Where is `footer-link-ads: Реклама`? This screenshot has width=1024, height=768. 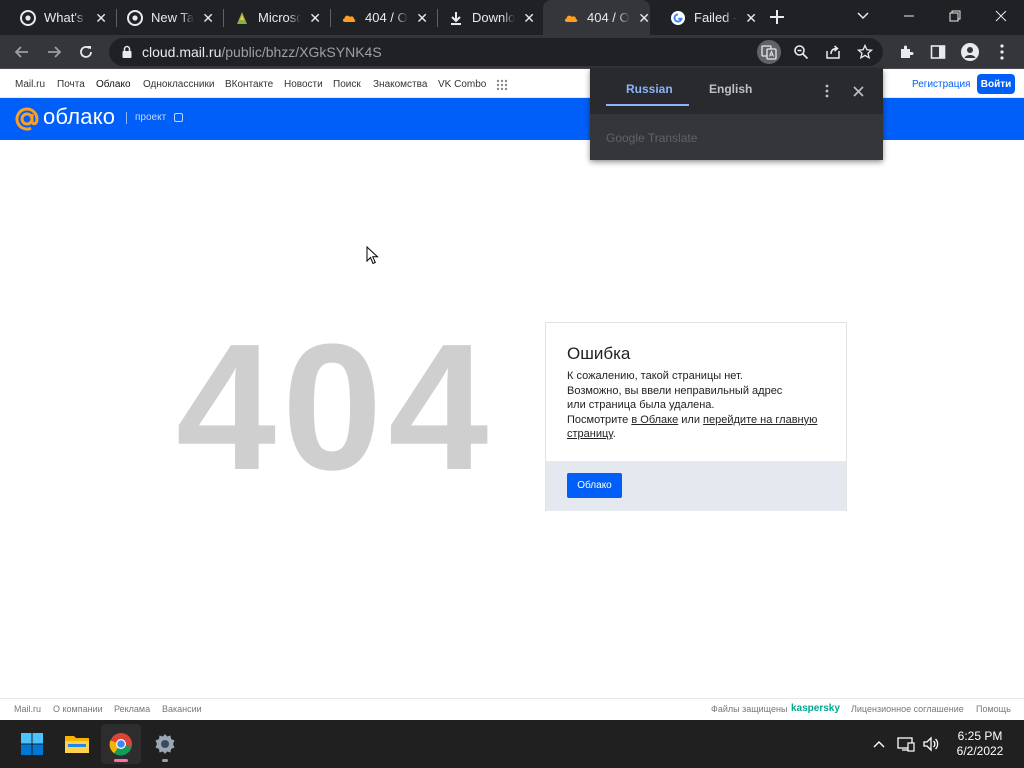 footer-link-ads: Реклама is located at coordinates (132, 709).